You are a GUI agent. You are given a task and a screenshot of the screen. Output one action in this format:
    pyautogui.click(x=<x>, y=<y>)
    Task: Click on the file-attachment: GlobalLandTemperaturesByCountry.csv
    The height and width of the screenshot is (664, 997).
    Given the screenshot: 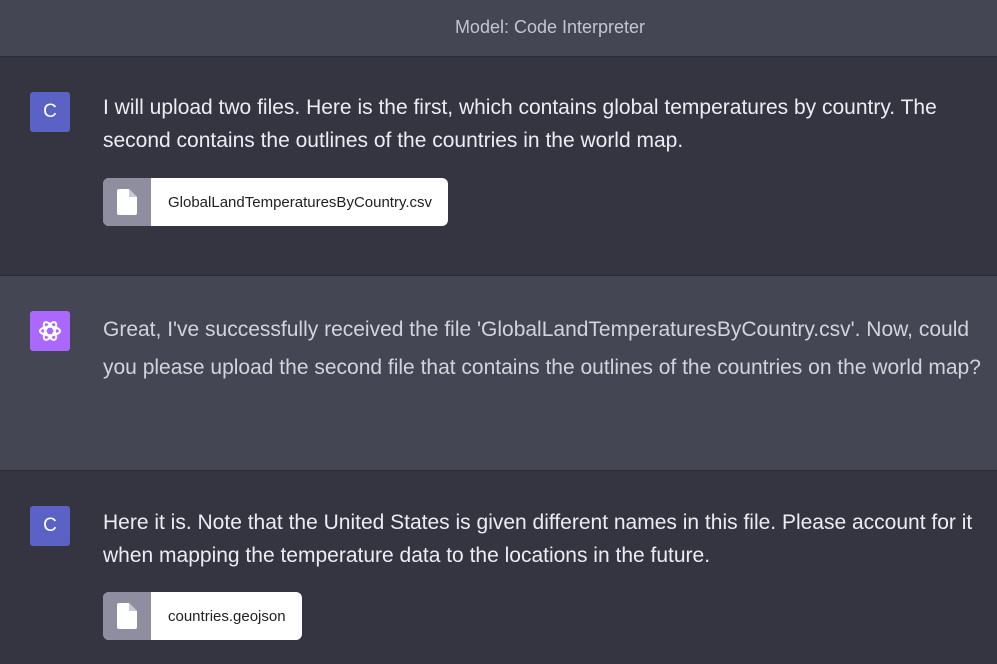 What is the action you would take?
    pyautogui.click(x=276, y=202)
    